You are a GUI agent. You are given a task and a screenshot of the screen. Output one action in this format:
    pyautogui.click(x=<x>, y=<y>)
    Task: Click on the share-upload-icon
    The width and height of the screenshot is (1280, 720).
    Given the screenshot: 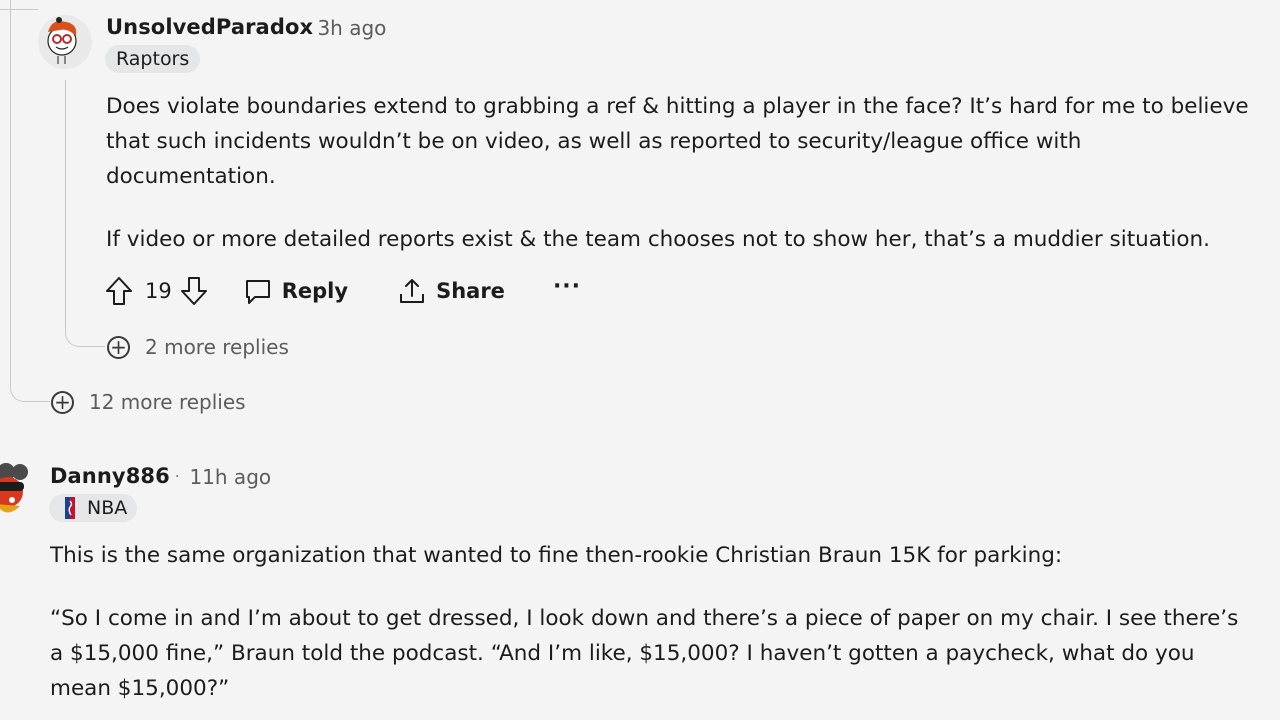 What is the action you would take?
    pyautogui.click(x=412, y=291)
    